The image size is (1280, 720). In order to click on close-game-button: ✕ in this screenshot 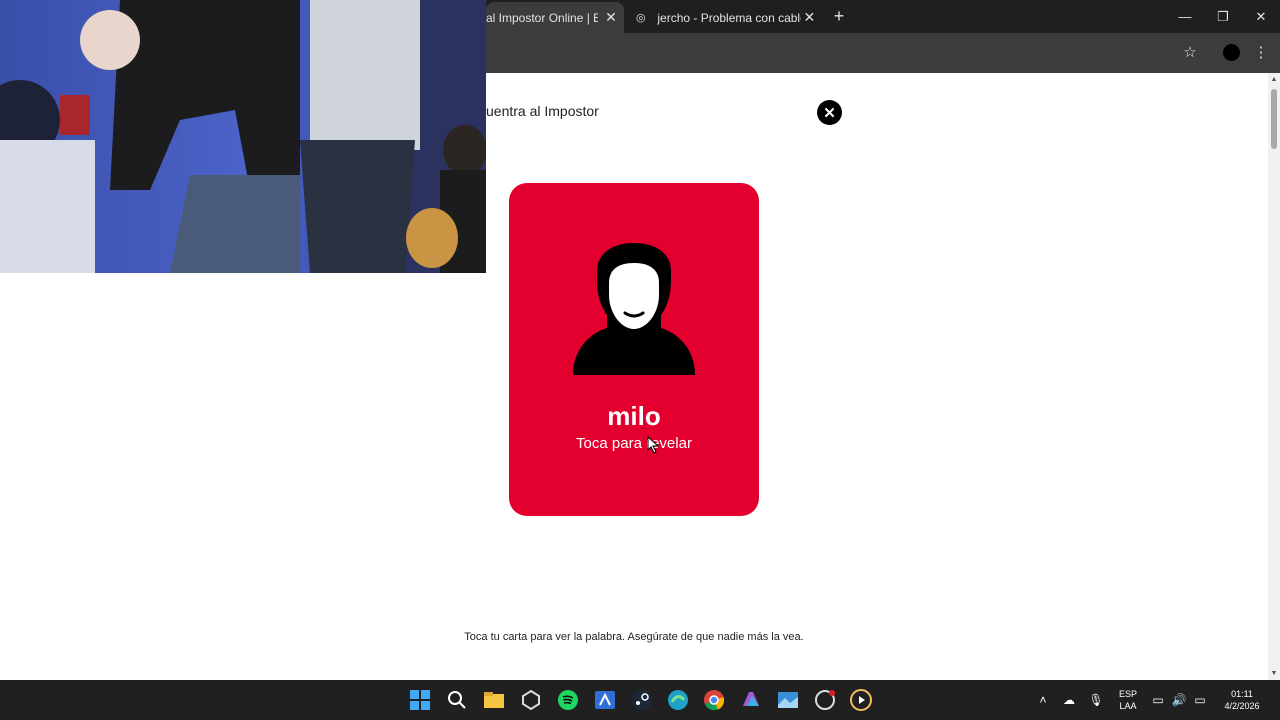, I will do `click(829, 112)`.